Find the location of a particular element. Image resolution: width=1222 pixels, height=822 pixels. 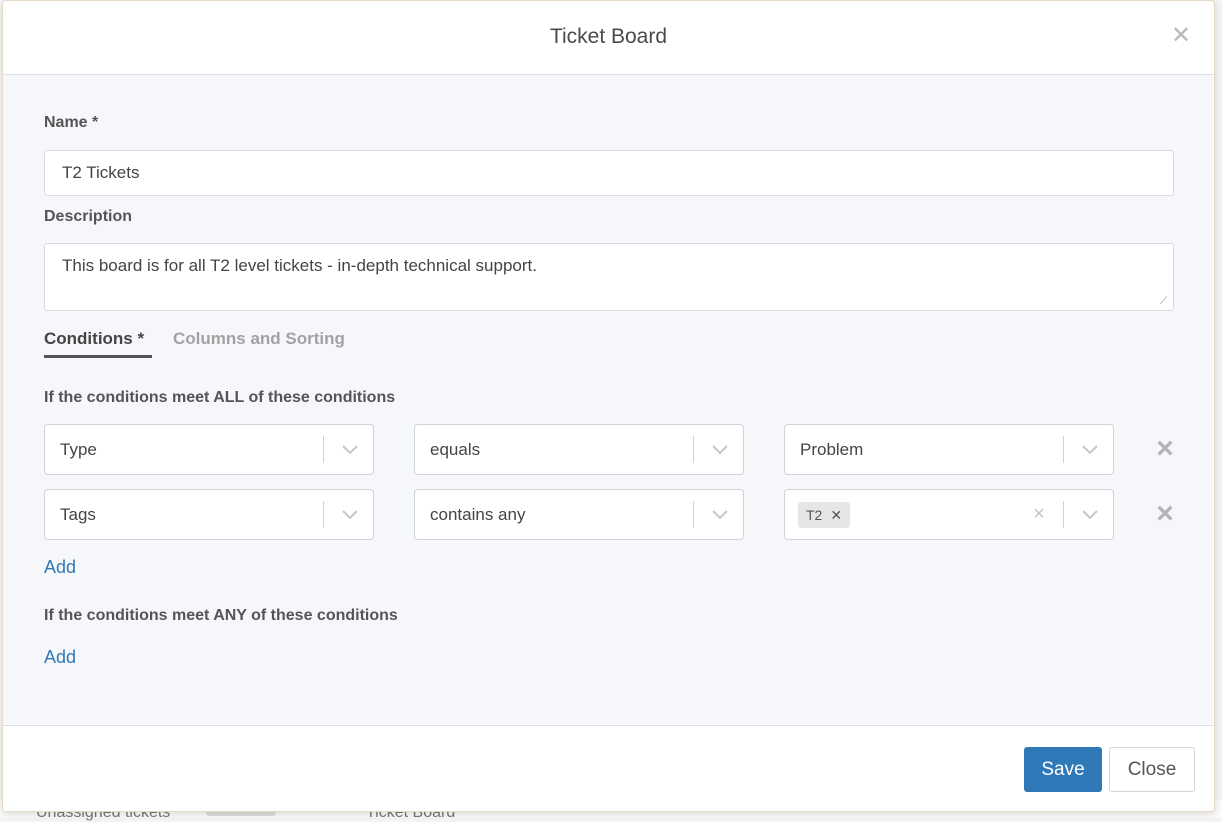

tag-chip: T2 ✕ is located at coordinates (824, 515).